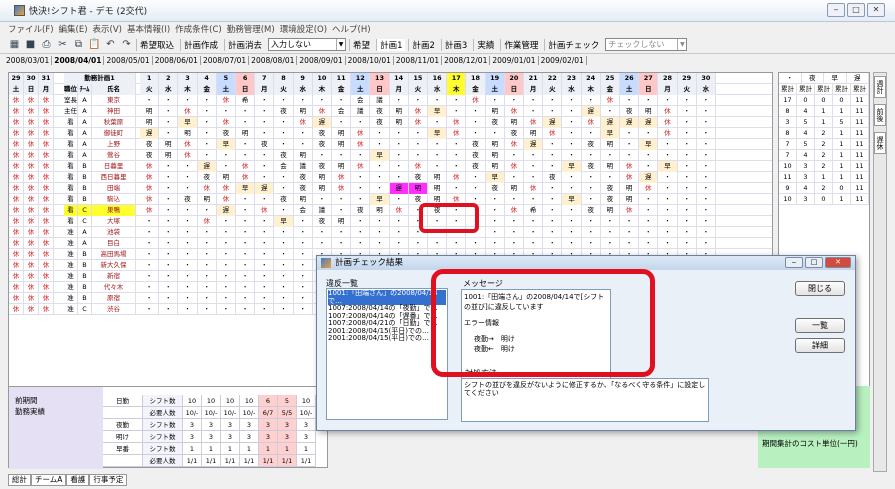 The image size is (895, 489). I want to click on day-header: 29, so click(16, 78).